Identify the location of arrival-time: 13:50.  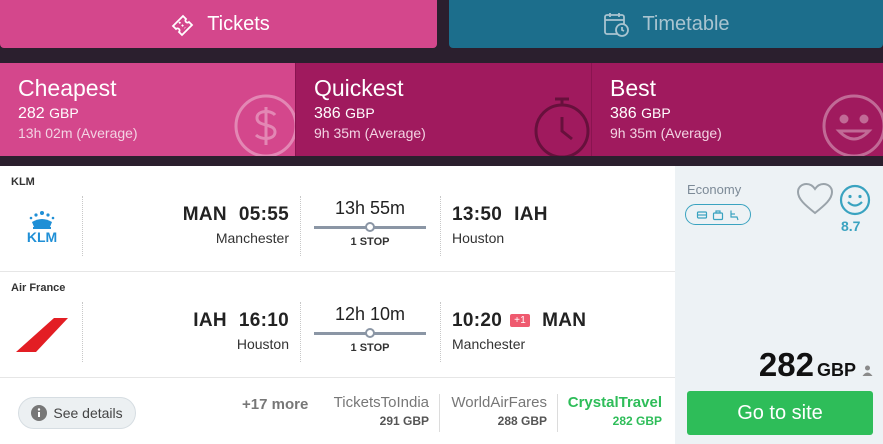
(477, 214).